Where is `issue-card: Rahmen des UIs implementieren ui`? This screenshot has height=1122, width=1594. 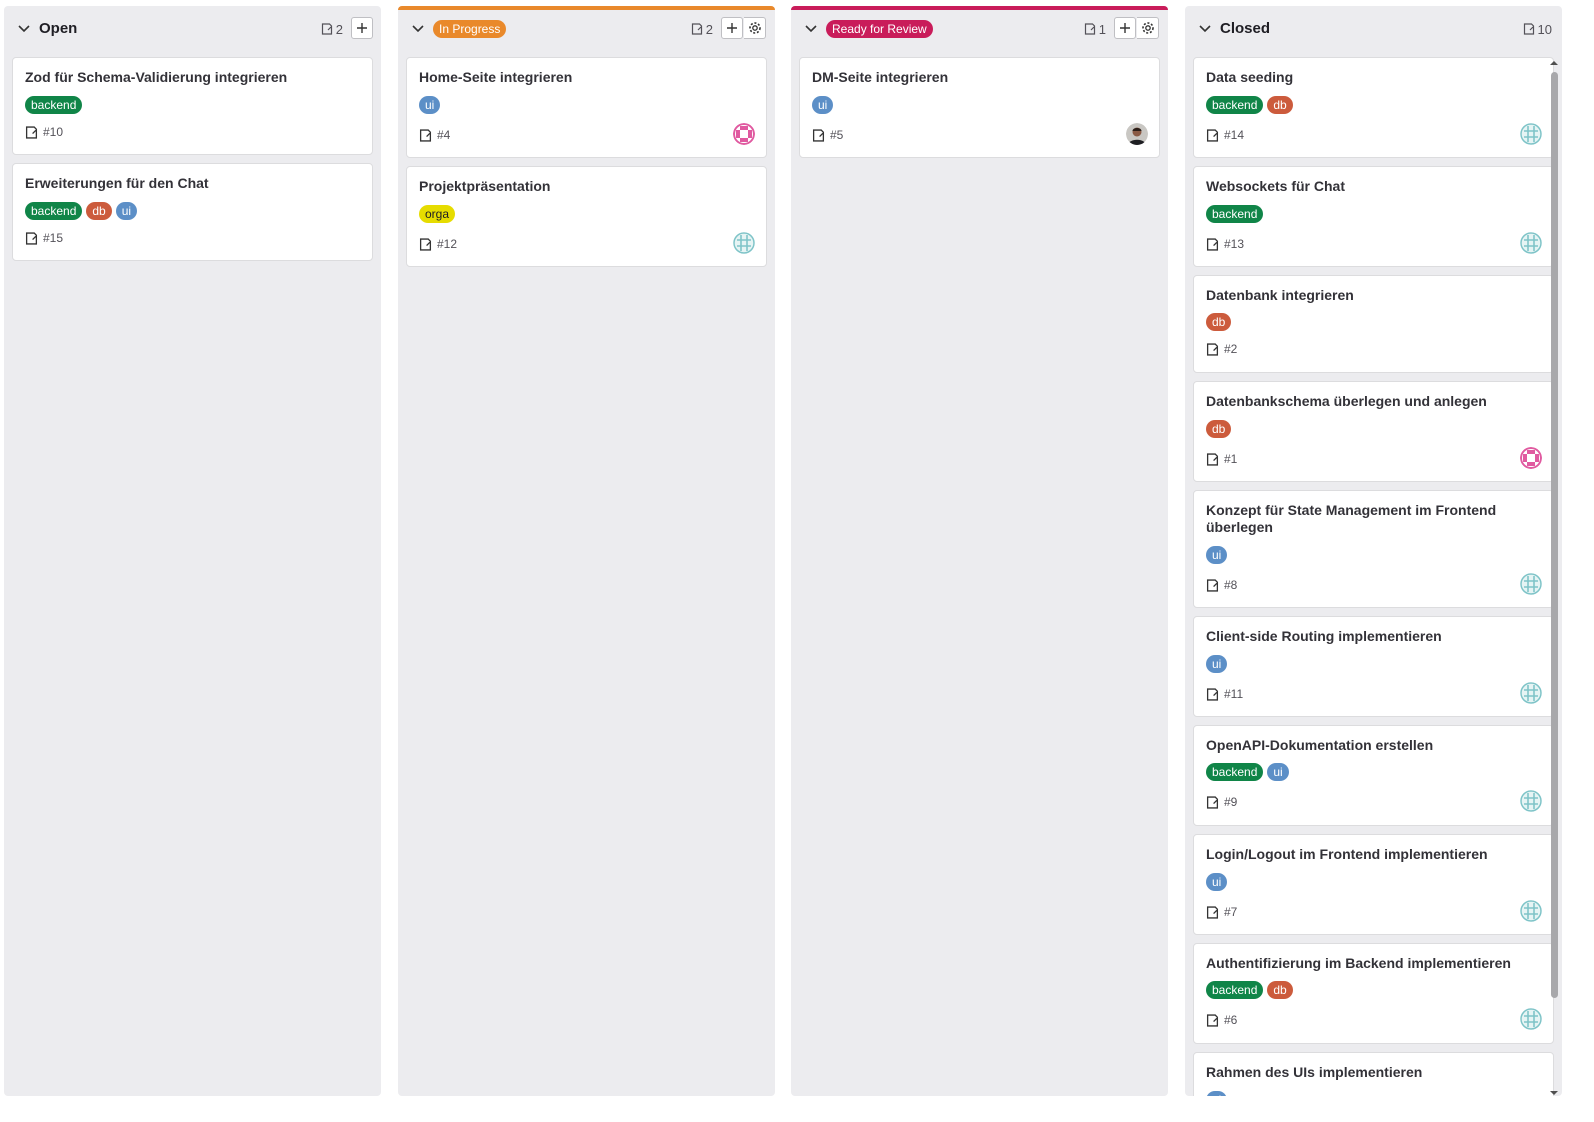 issue-card: Rahmen des UIs implementieren ui is located at coordinates (1373, 1074).